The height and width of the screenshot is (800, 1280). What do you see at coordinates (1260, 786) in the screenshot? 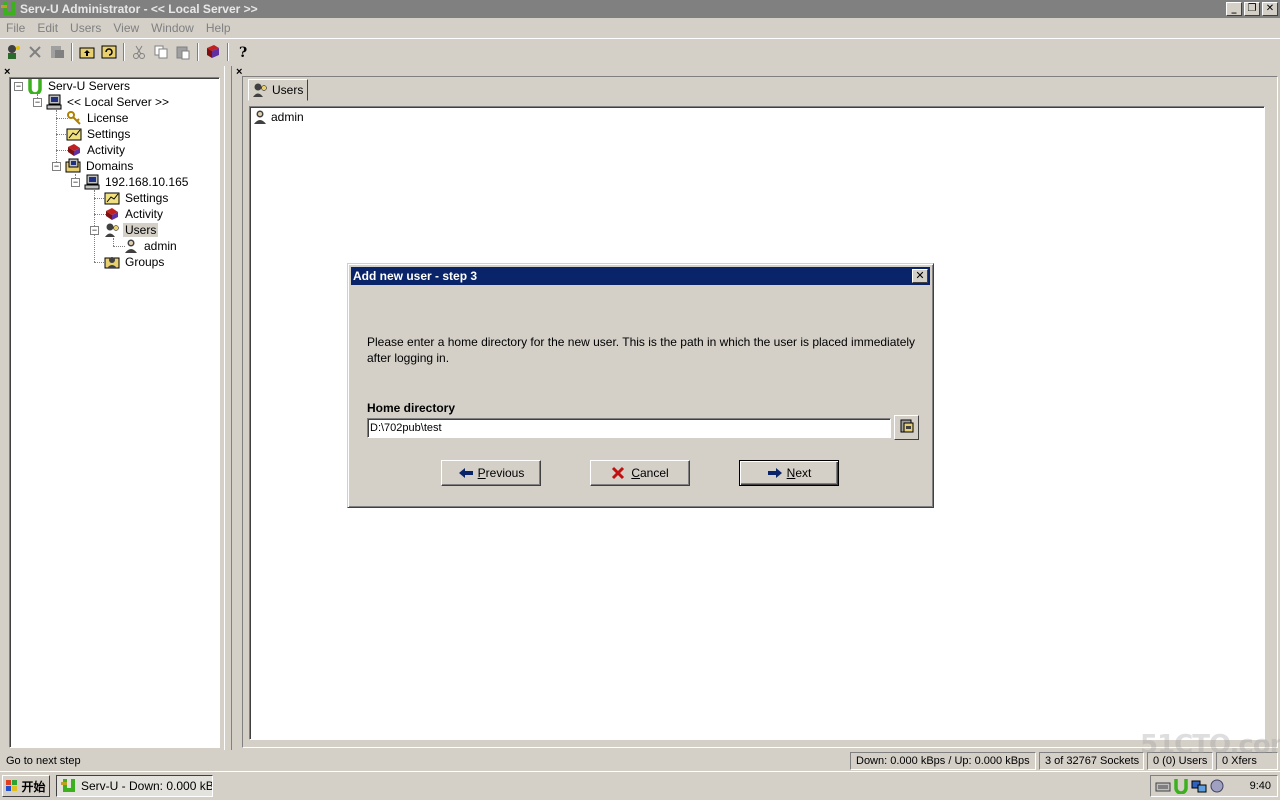
I see `clock: 9:40` at bounding box center [1260, 786].